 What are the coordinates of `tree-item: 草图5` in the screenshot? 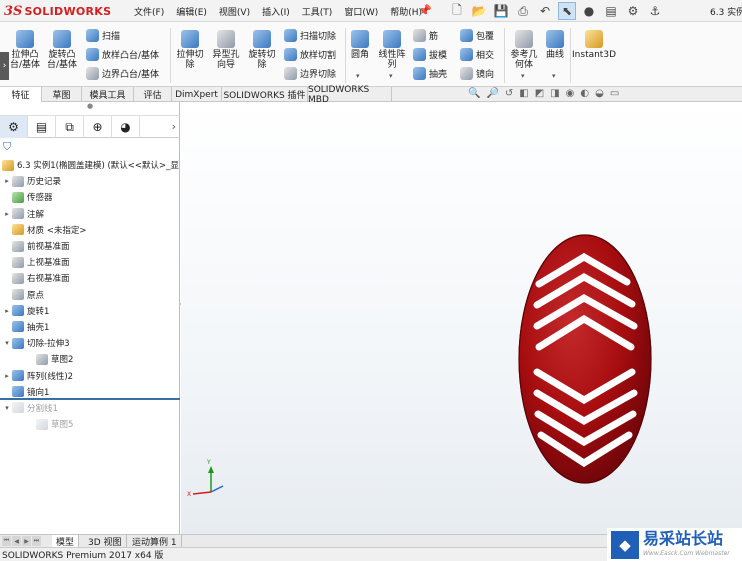 It's located at (90, 424).